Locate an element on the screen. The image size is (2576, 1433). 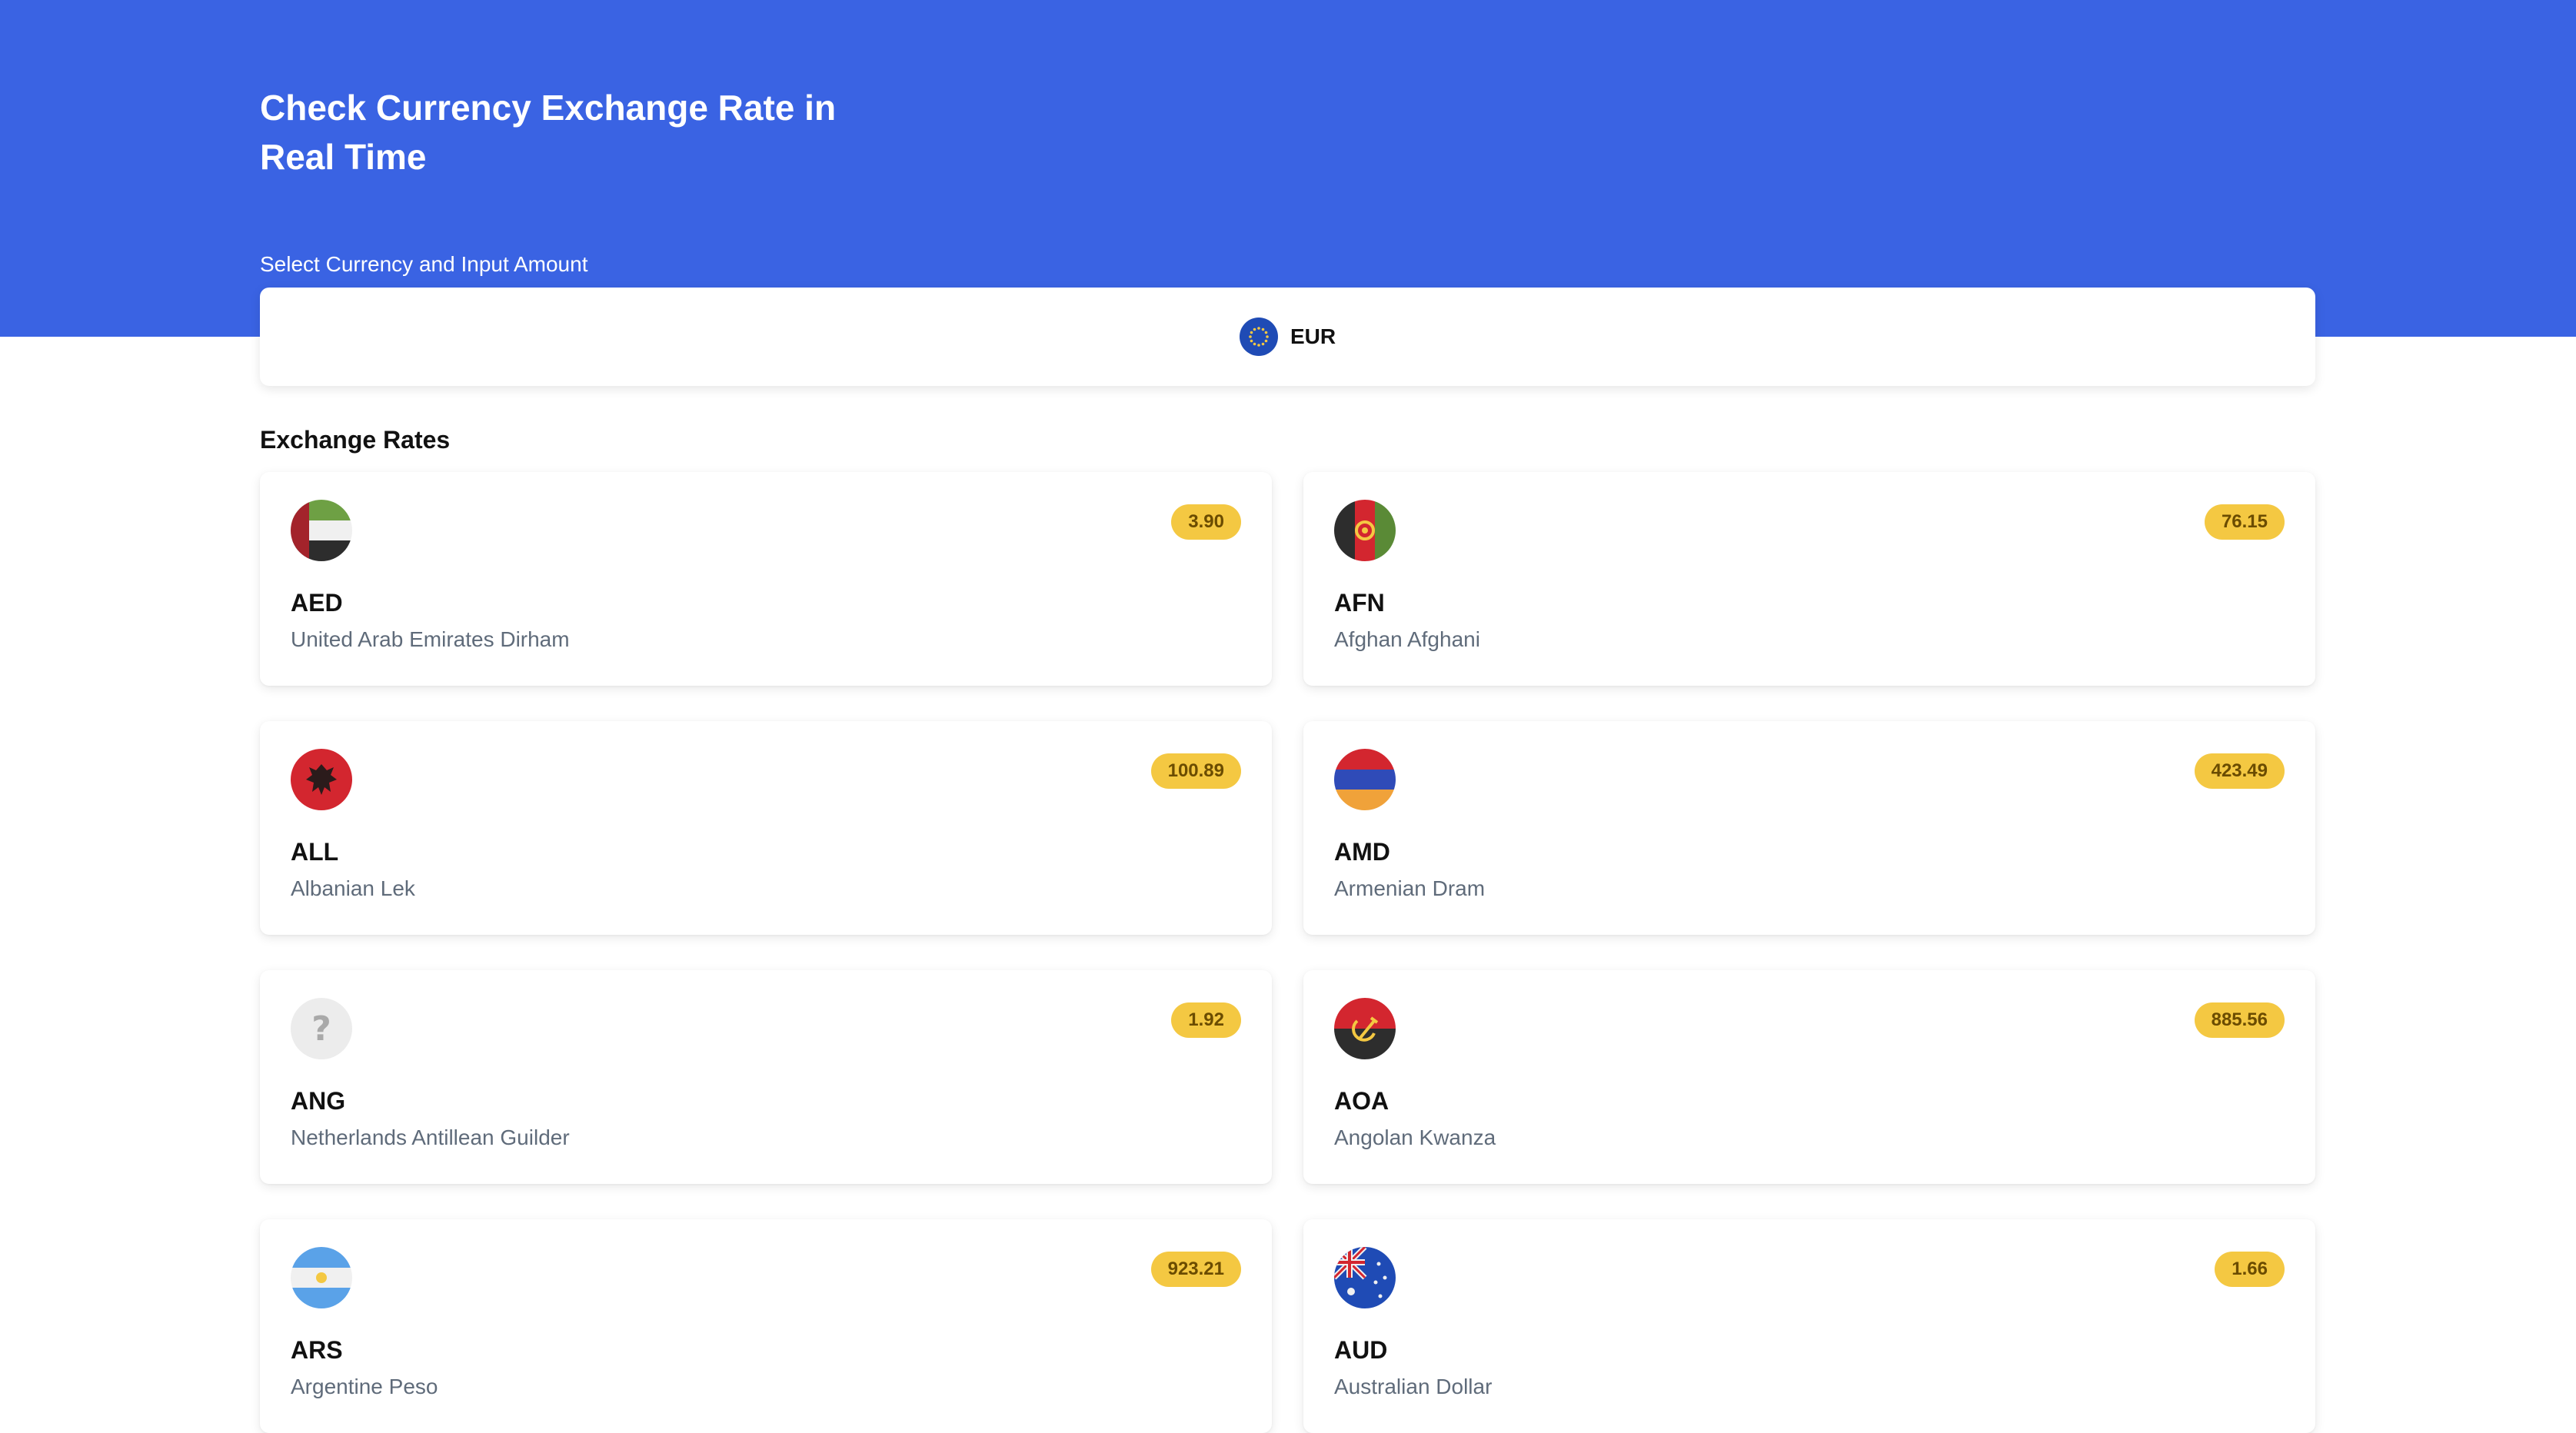
rate-badge: 100.89 is located at coordinates (1195, 771).